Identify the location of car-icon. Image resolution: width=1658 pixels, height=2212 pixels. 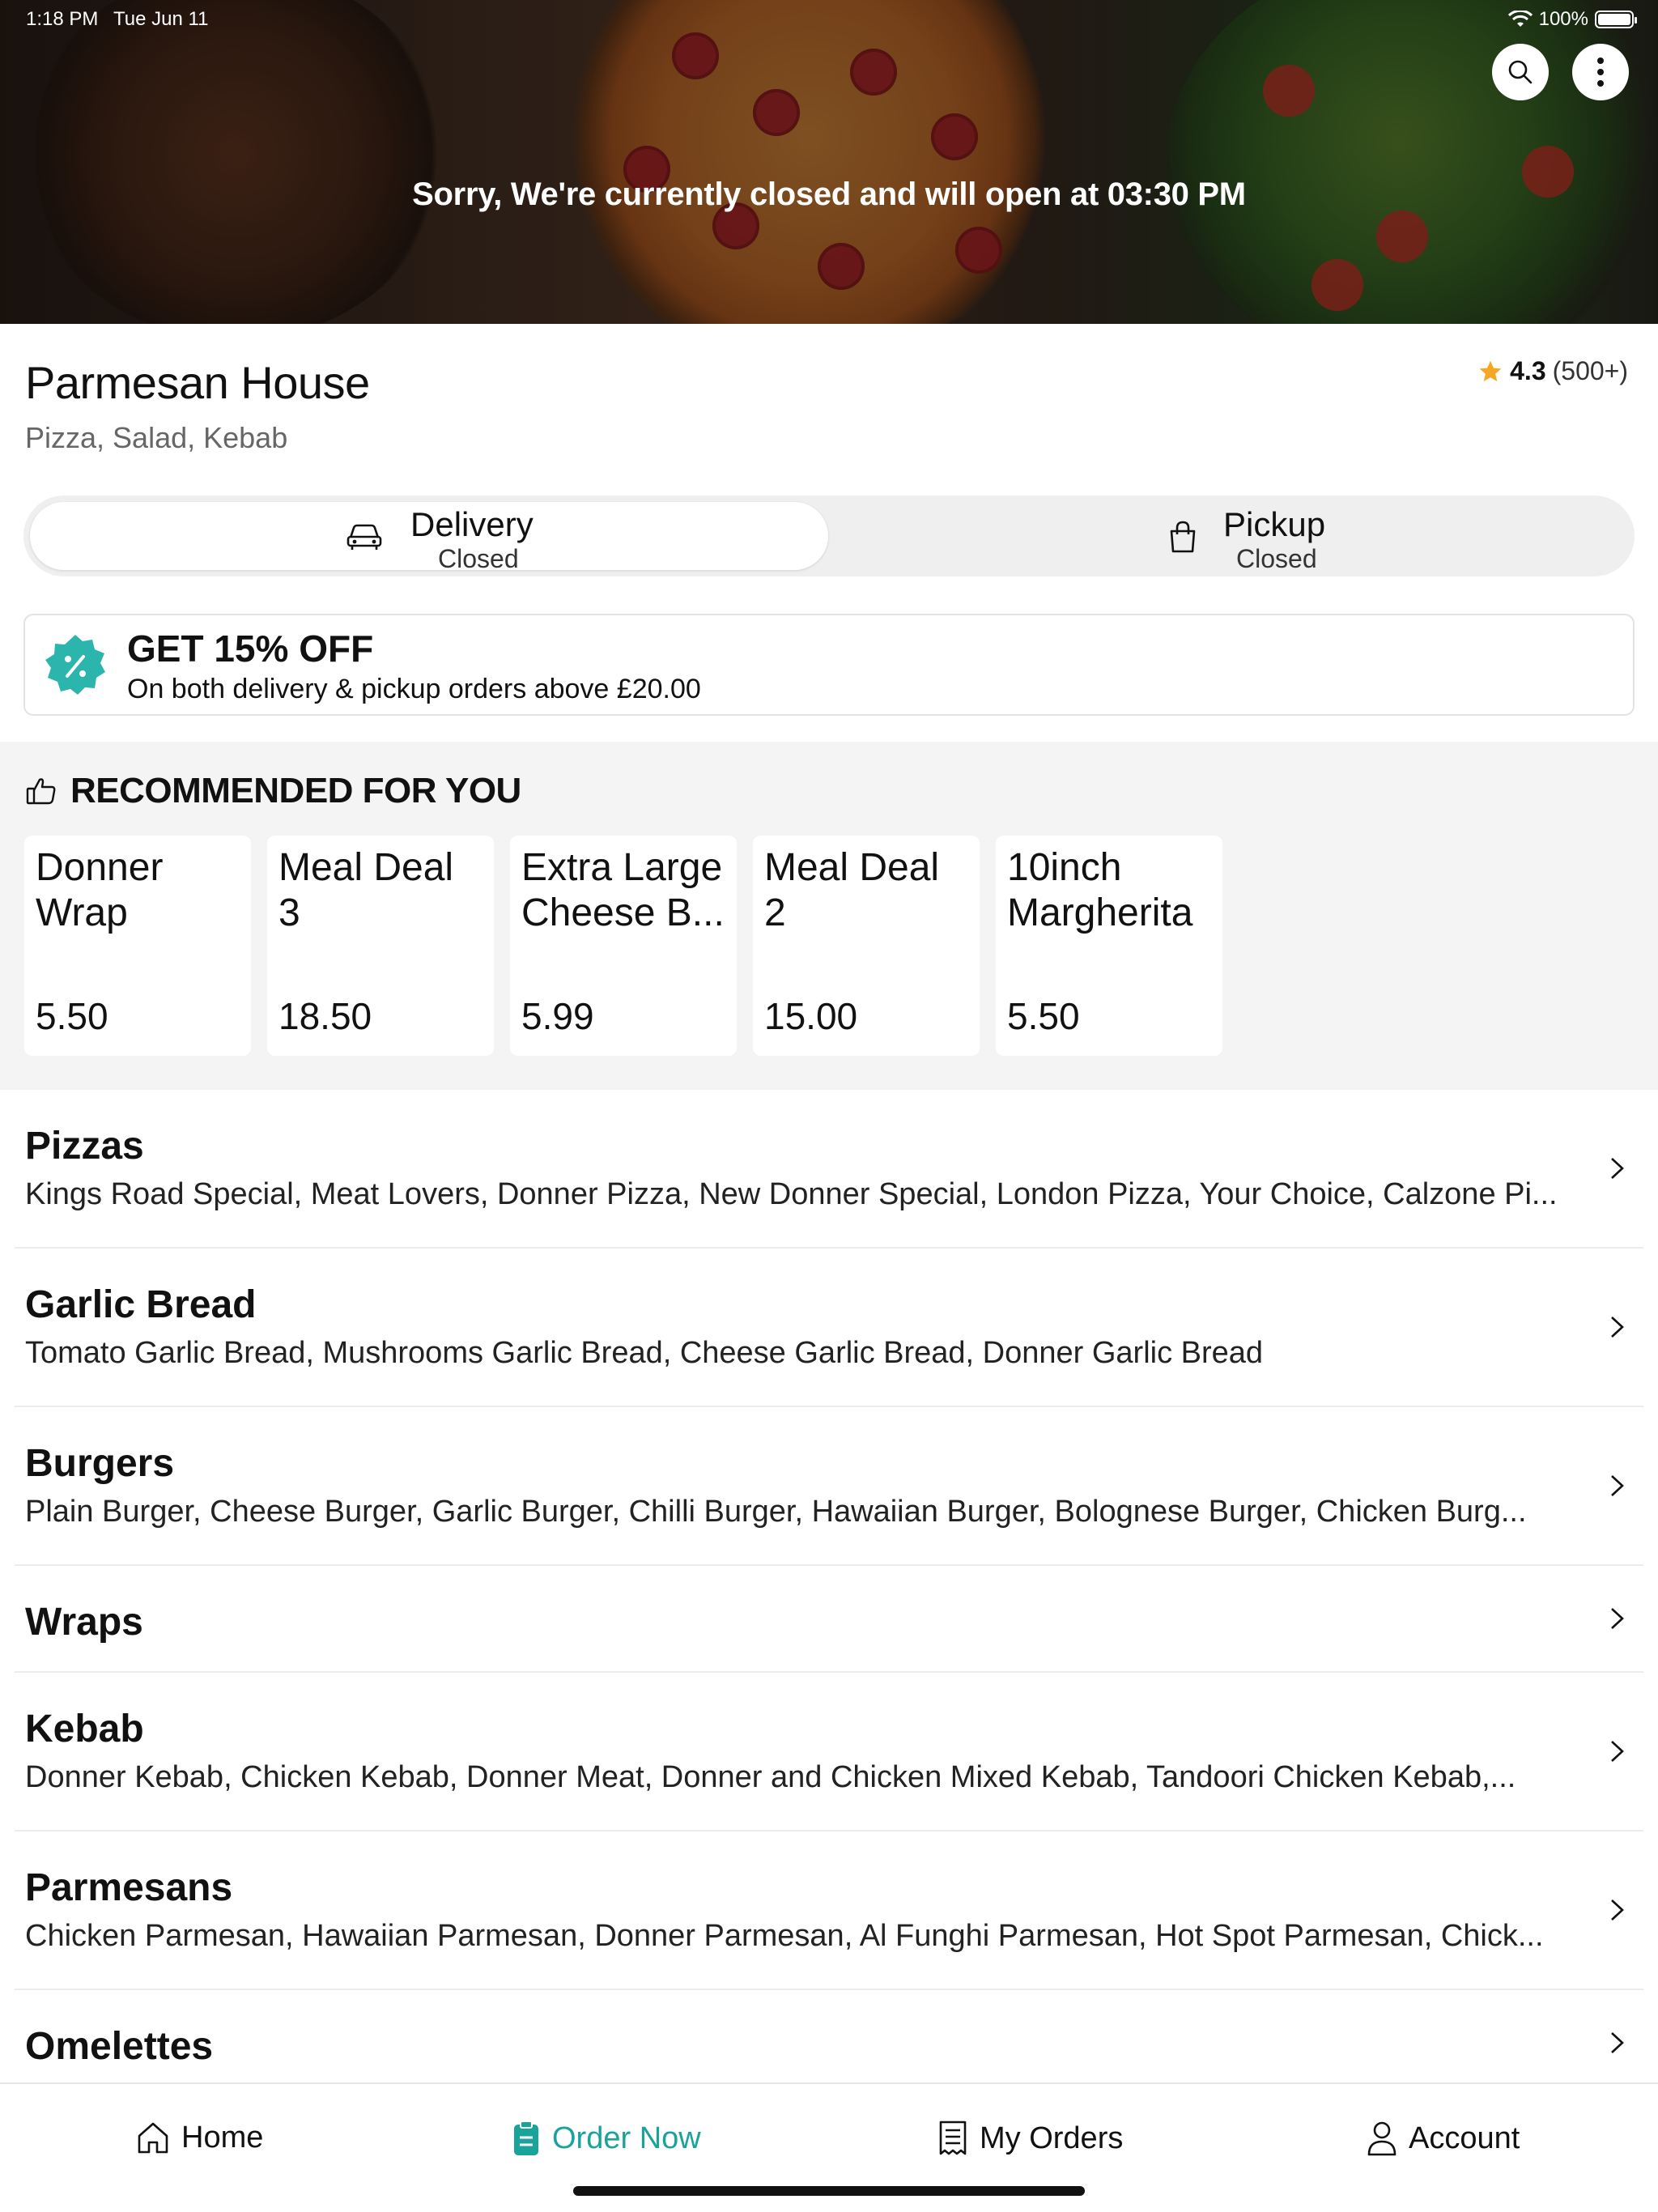
(364, 537).